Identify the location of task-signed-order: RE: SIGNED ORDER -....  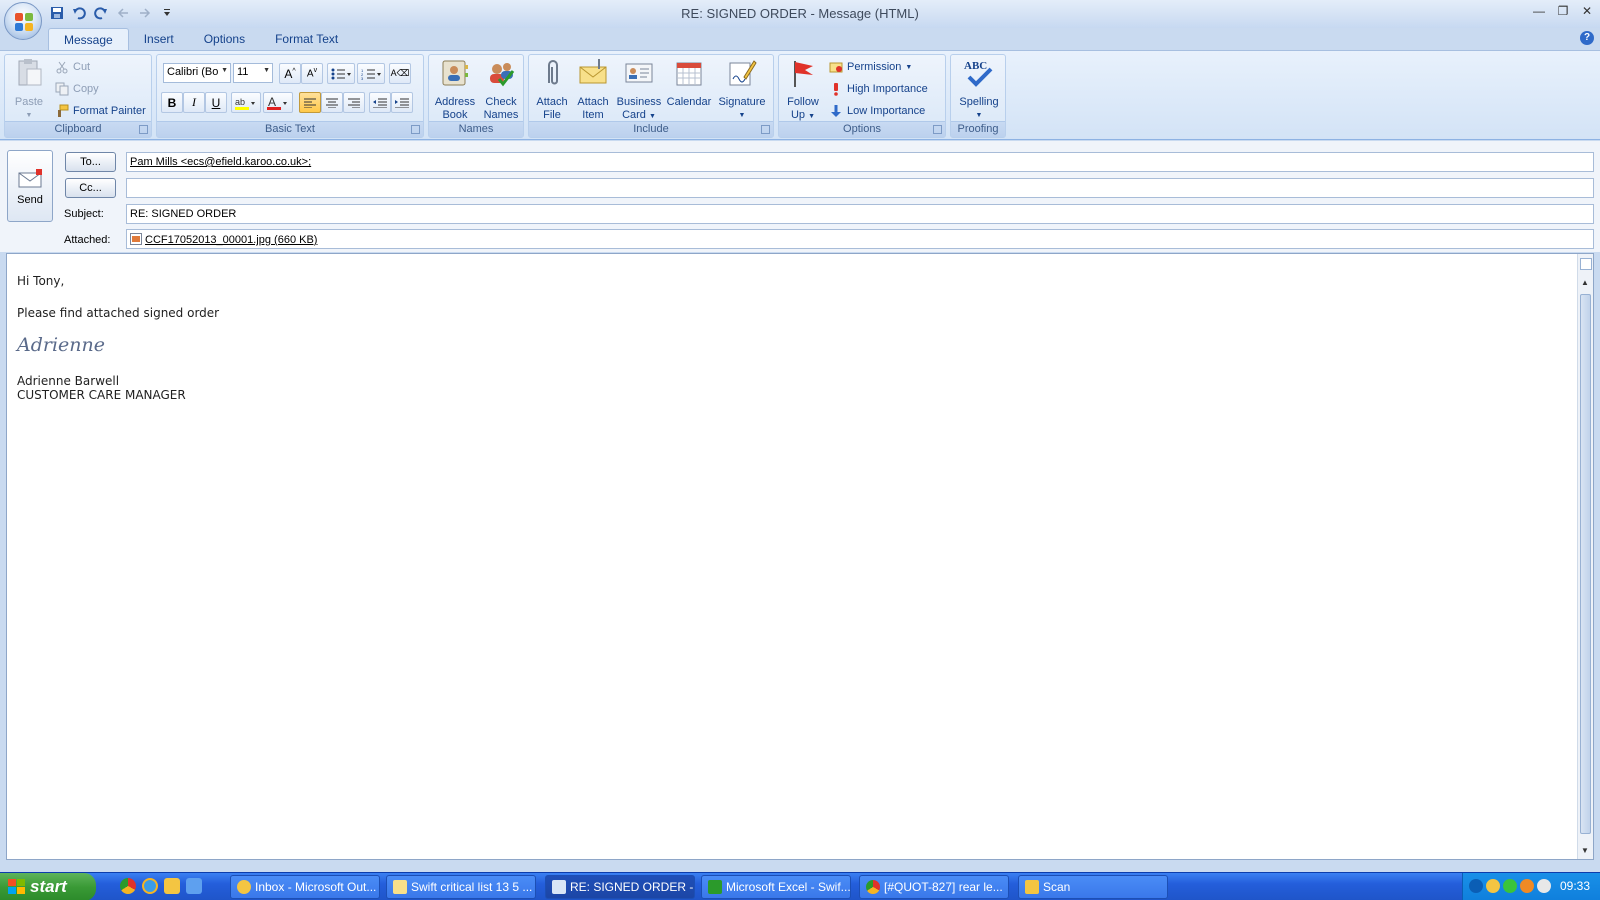
(620, 887).